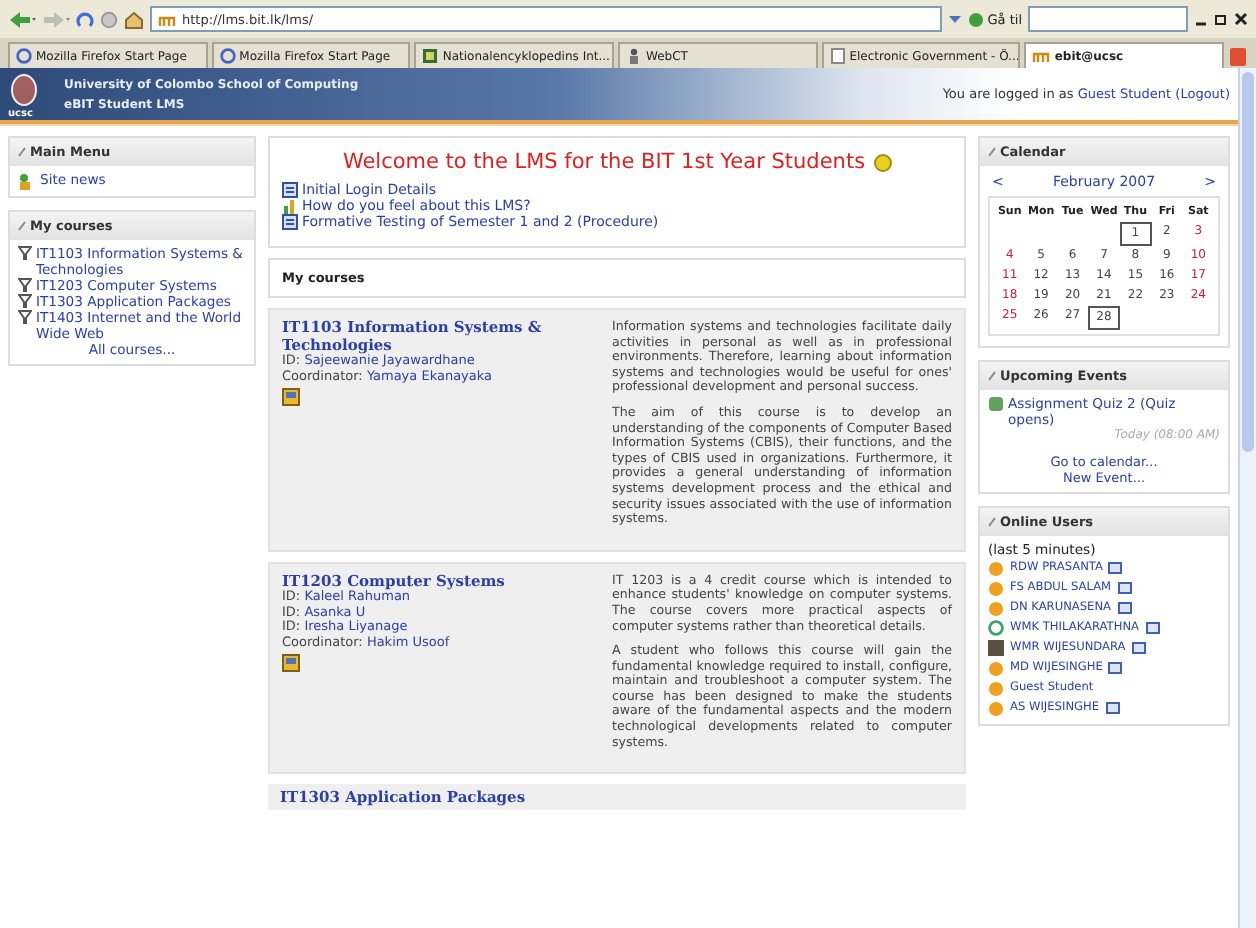 This screenshot has width=1256, height=928. I want to click on back-icon, so click(22, 19).